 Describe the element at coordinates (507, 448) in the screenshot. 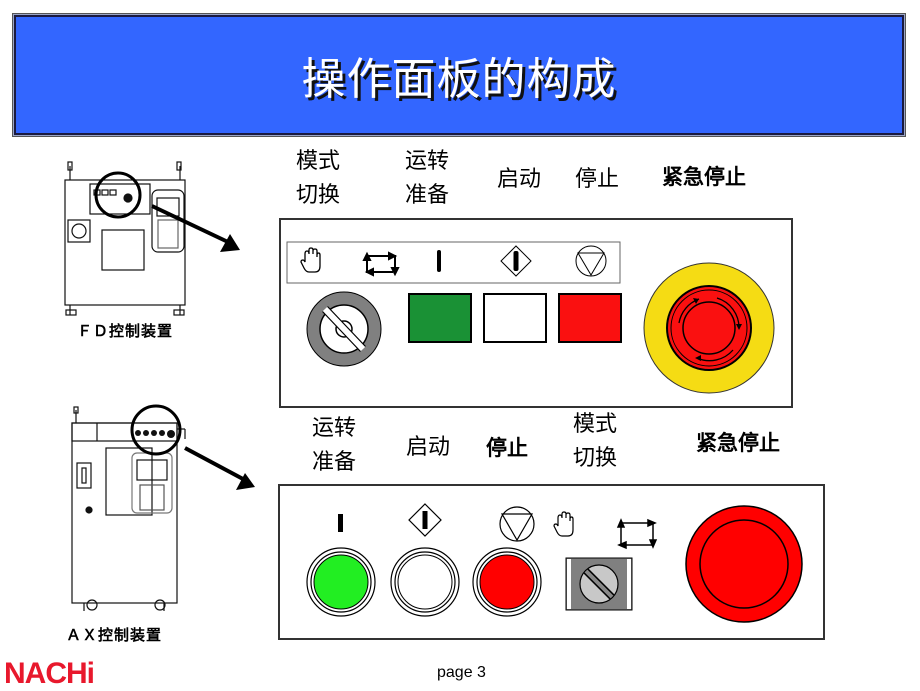

I see `ax-label-stop: 停止` at that location.